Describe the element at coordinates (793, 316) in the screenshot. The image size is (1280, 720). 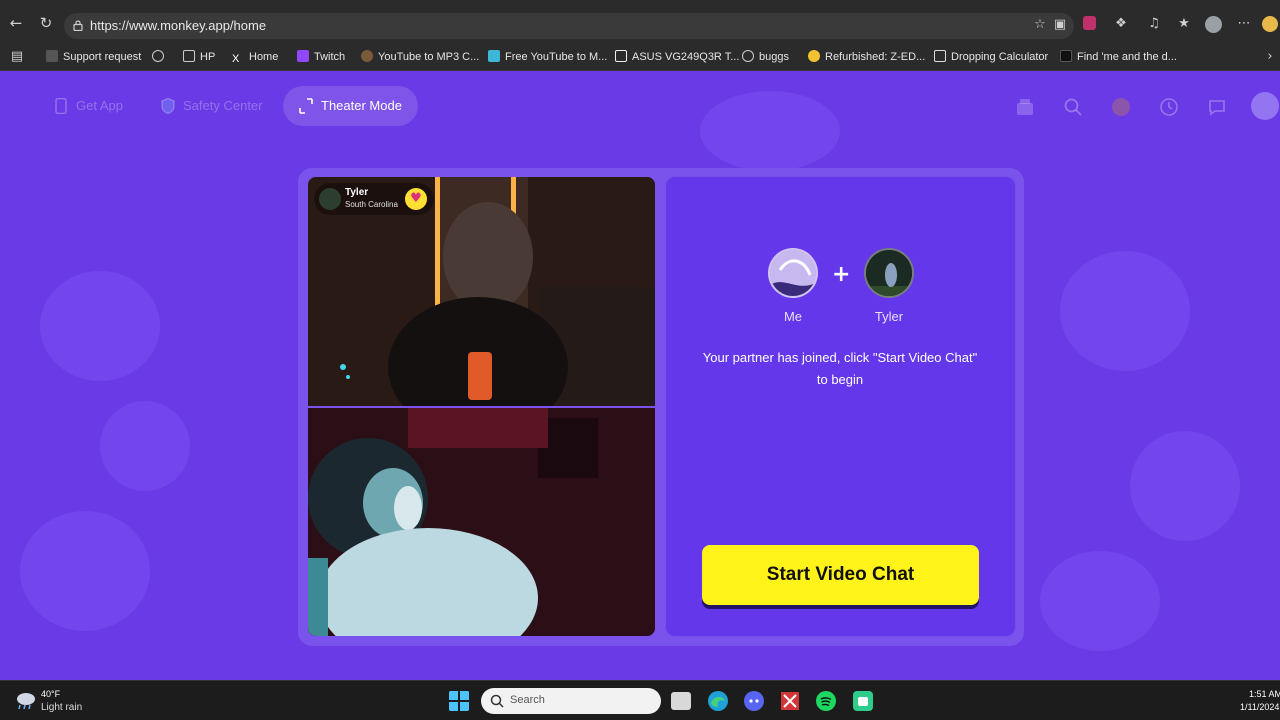
I see `me-label: Me` at that location.